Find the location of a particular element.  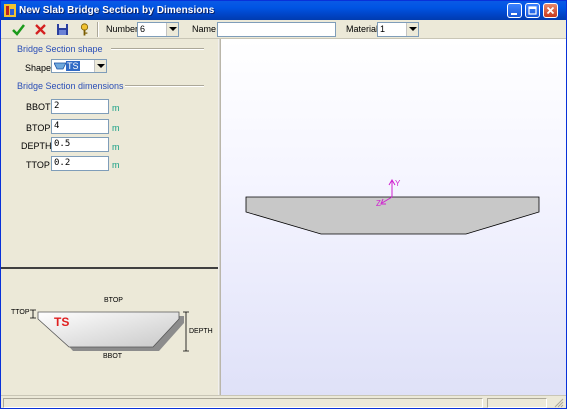

close-icon is located at coordinates (550, 10).